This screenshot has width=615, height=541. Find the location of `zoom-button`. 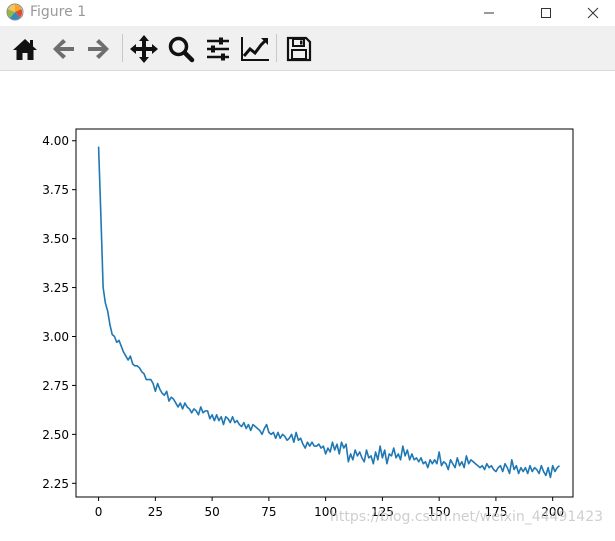

zoom-button is located at coordinates (181, 49).